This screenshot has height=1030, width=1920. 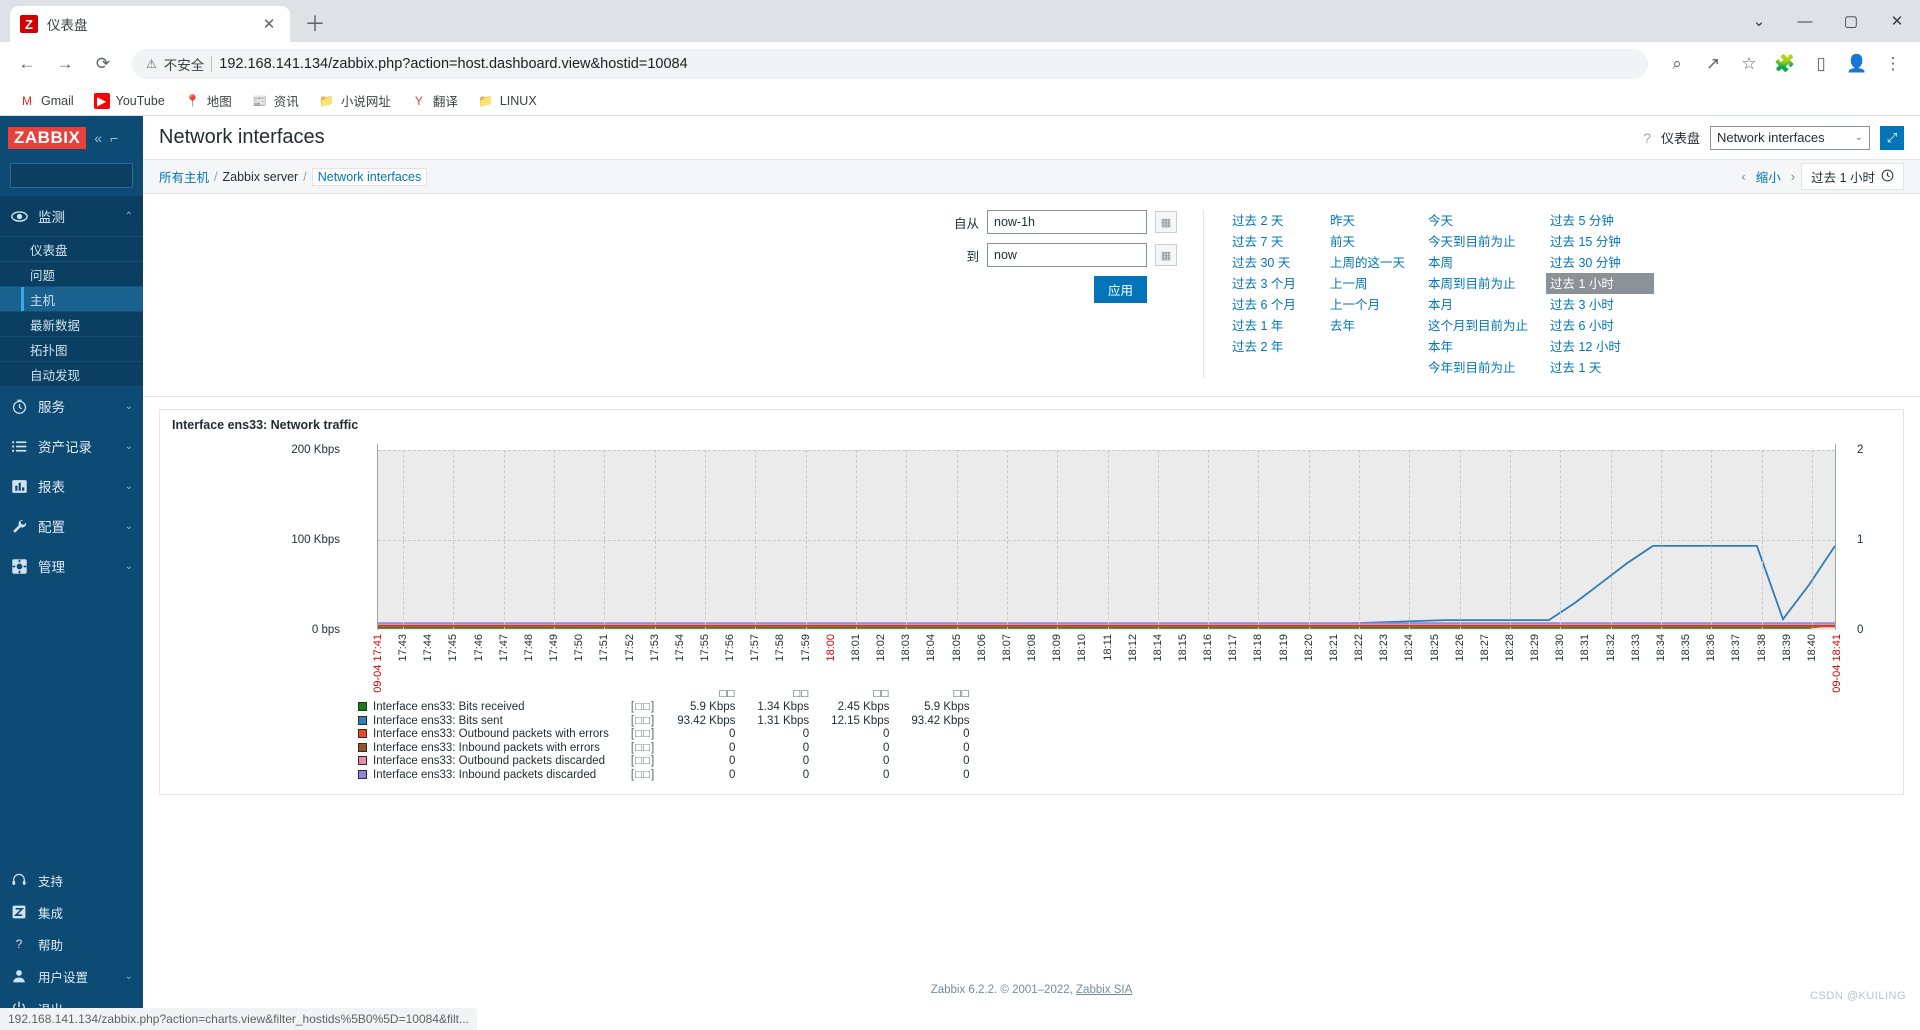 What do you see at coordinates (1600, 367) in the screenshot?
I see `time-shortcut-过去 1 天: 过去 1 天` at bounding box center [1600, 367].